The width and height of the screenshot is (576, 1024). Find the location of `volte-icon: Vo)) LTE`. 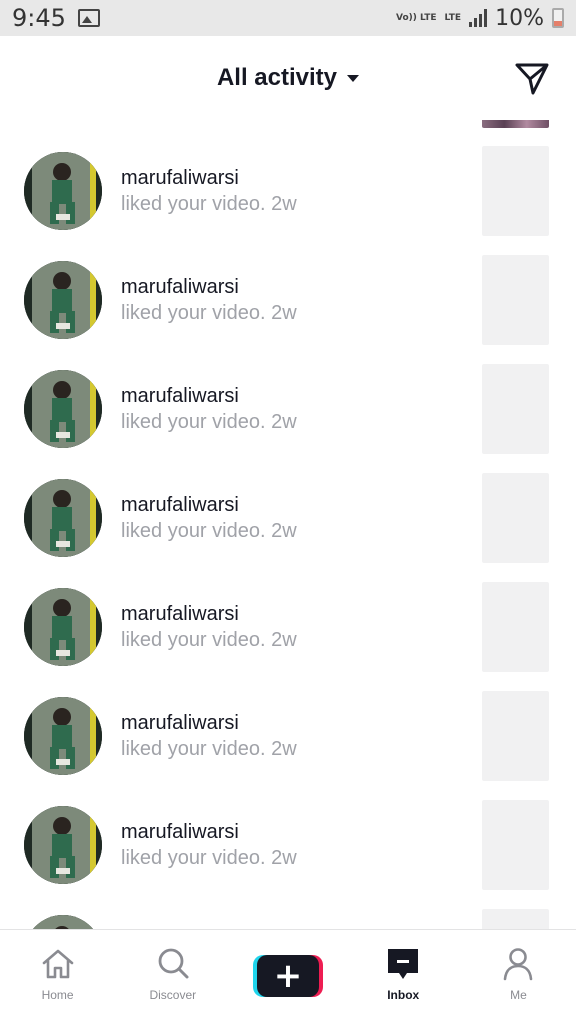

volte-icon: Vo)) LTE is located at coordinates (416, 17).